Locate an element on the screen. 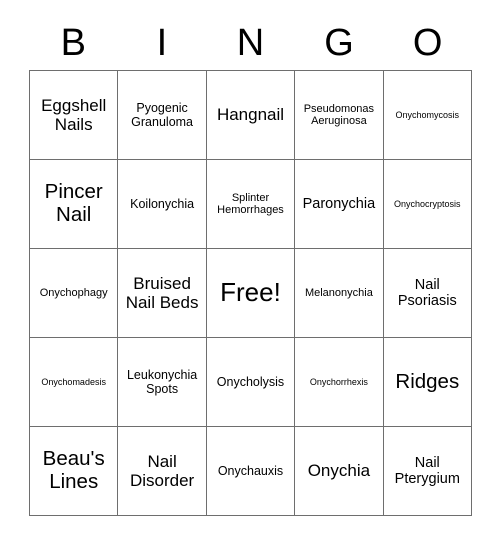  bingo-cell-label: Eggshell Nails is located at coordinates (74, 114).